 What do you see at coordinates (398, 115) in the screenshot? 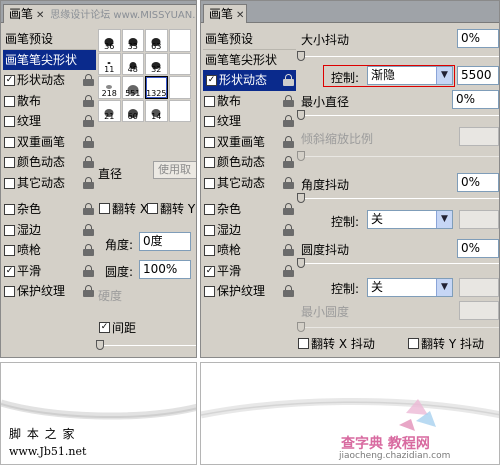
I see `min-diameter-slider` at bounding box center [398, 115].